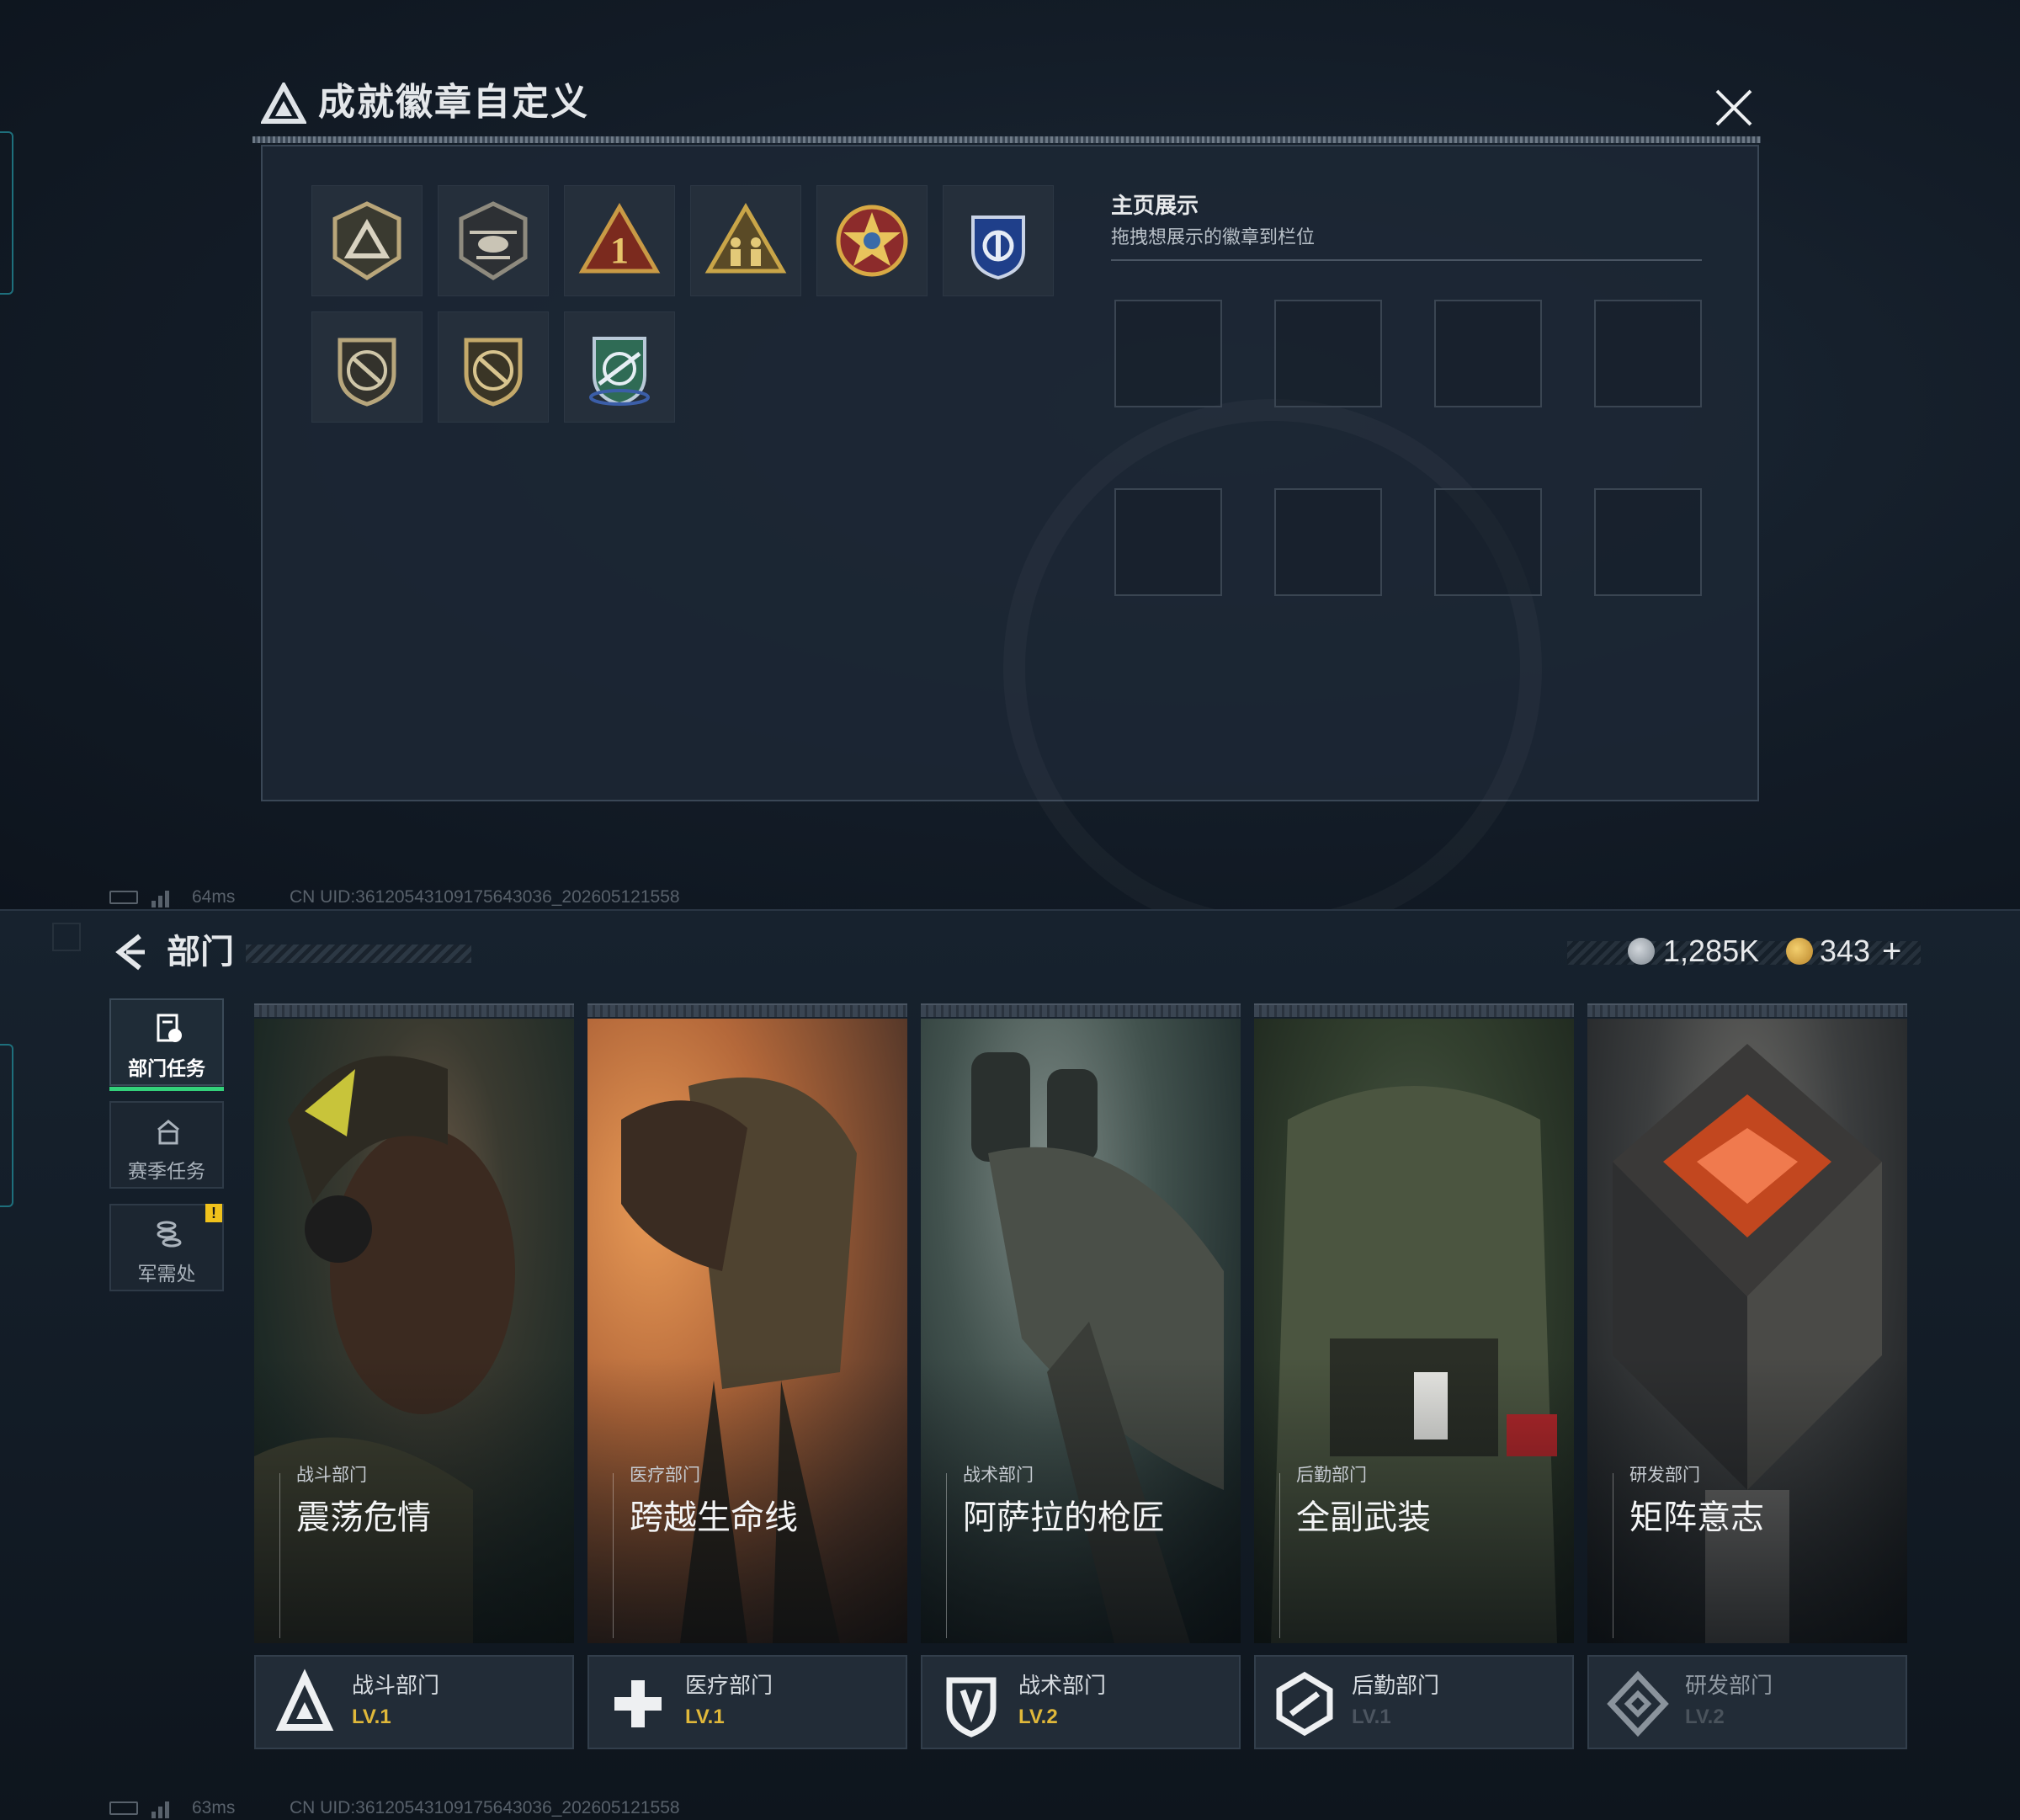 Image resolution: width=2020 pixels, height=1820 pixels. I want to click on number-one-triangle-badge: 1, so click(619, 240).